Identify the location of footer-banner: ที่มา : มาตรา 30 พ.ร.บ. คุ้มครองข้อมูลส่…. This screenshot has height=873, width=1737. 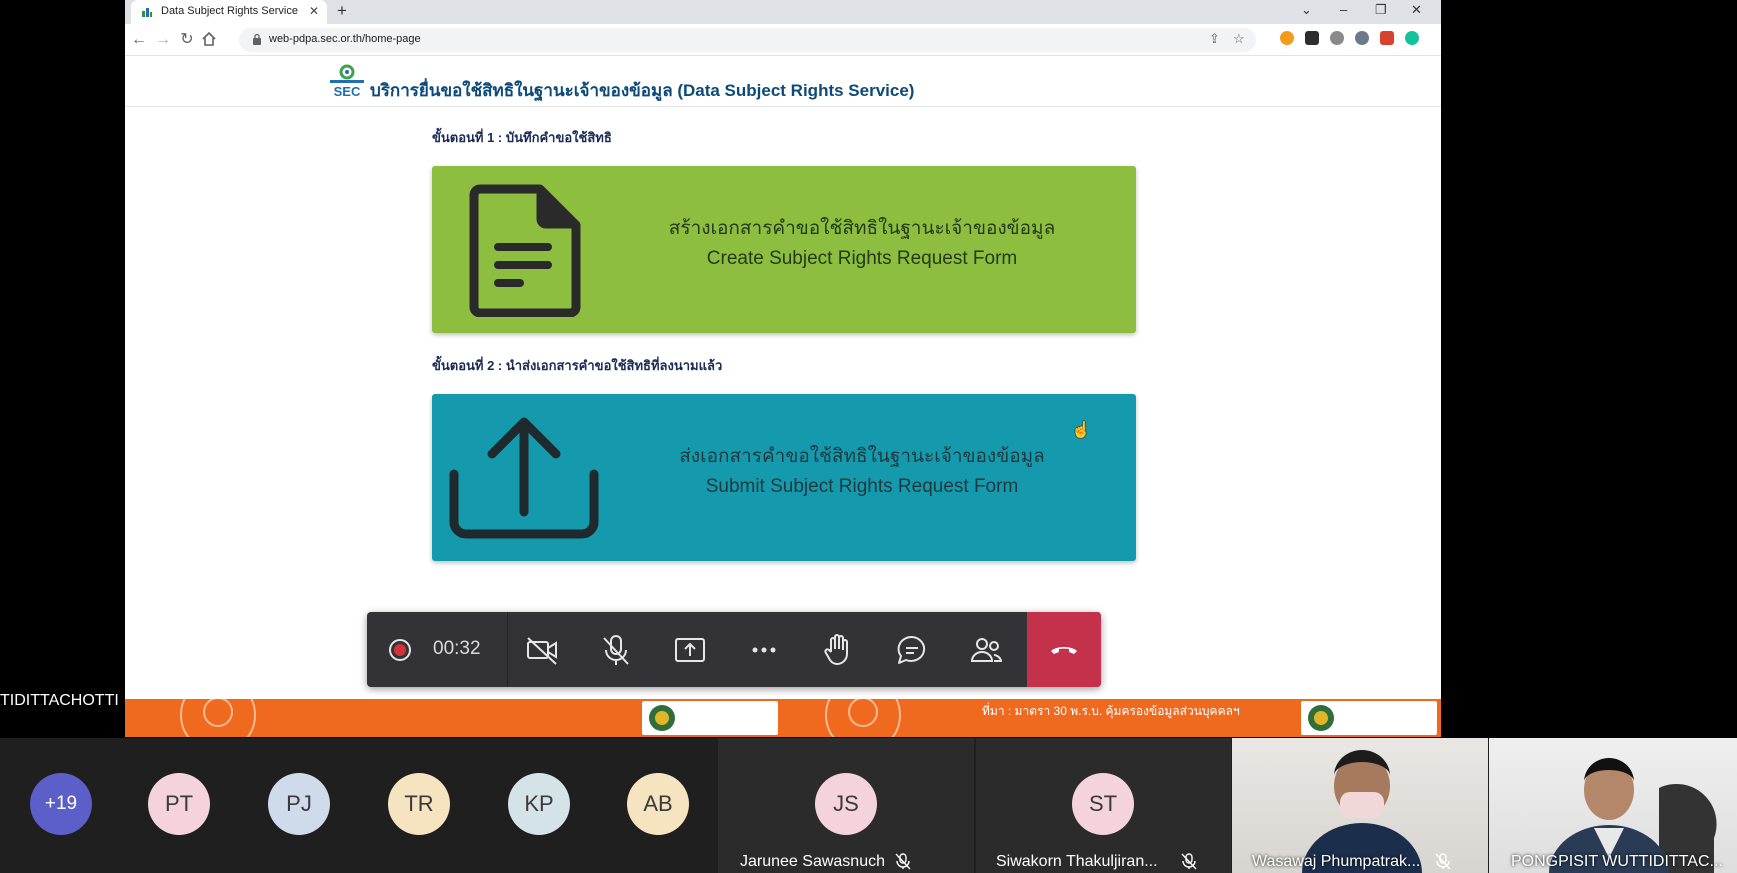
(783, 718).